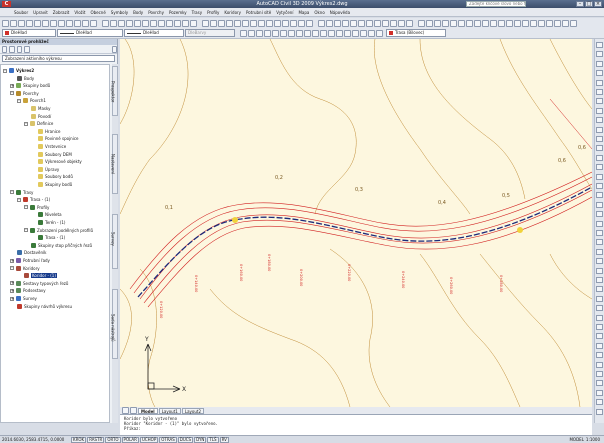 The image size is (604, 443). What do you see at coordinates (97, 12) in the screenshot?
I see `menu-item: Obecné` at bounding box center [97, 12].